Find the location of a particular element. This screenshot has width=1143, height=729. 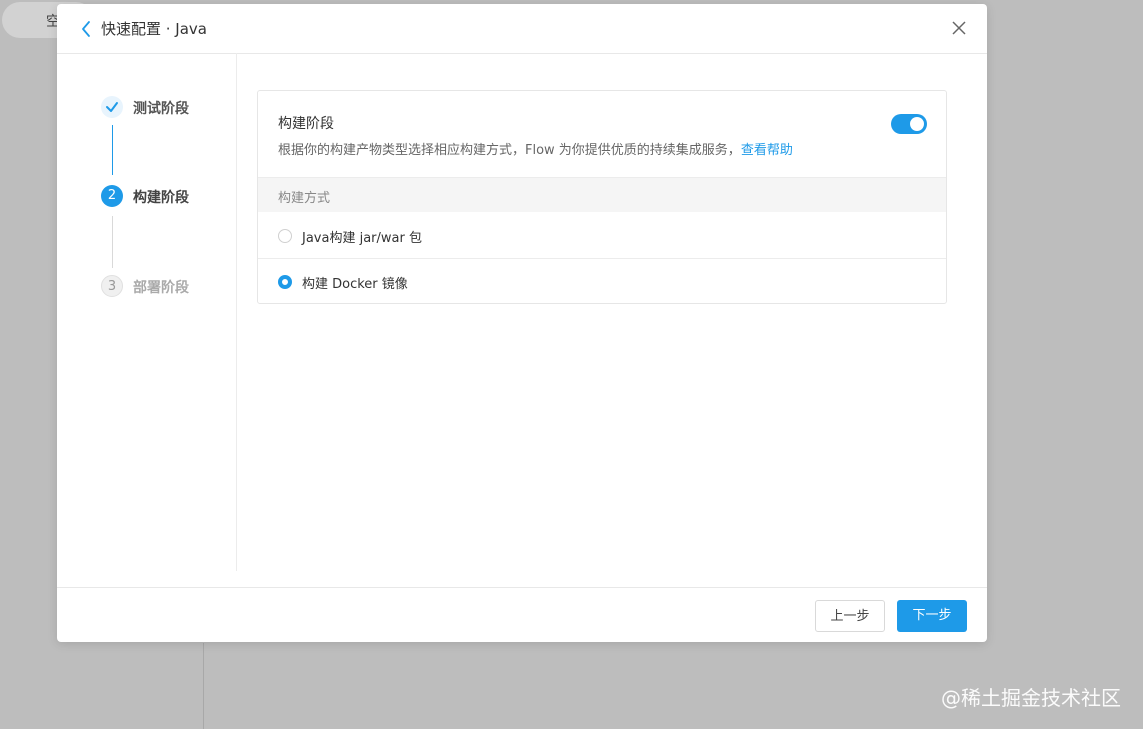

next-step-button: 下一步 is located at coordinates (932, 616).